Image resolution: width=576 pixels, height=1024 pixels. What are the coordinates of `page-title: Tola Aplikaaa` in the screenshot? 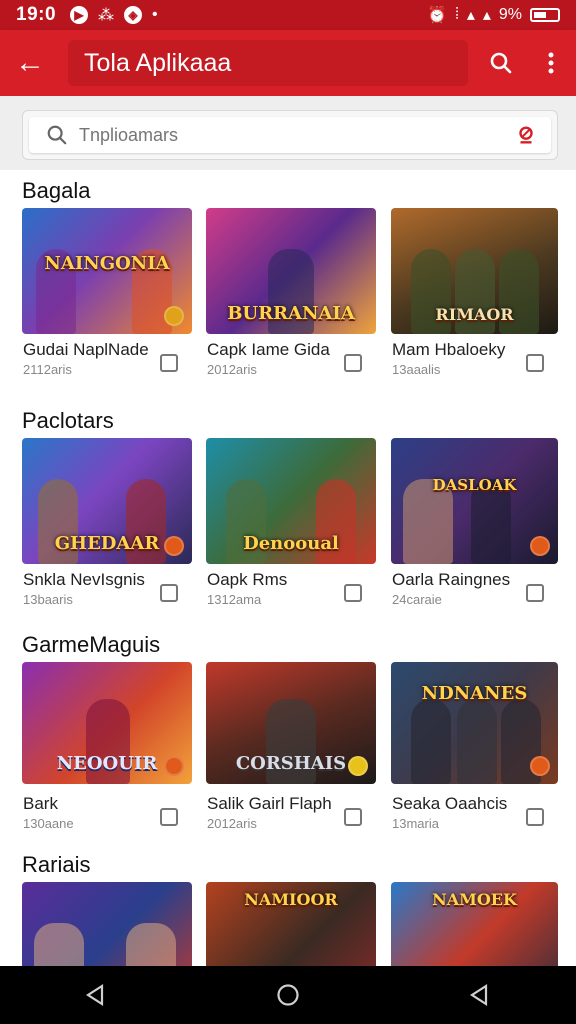 It's located at (158, 62).